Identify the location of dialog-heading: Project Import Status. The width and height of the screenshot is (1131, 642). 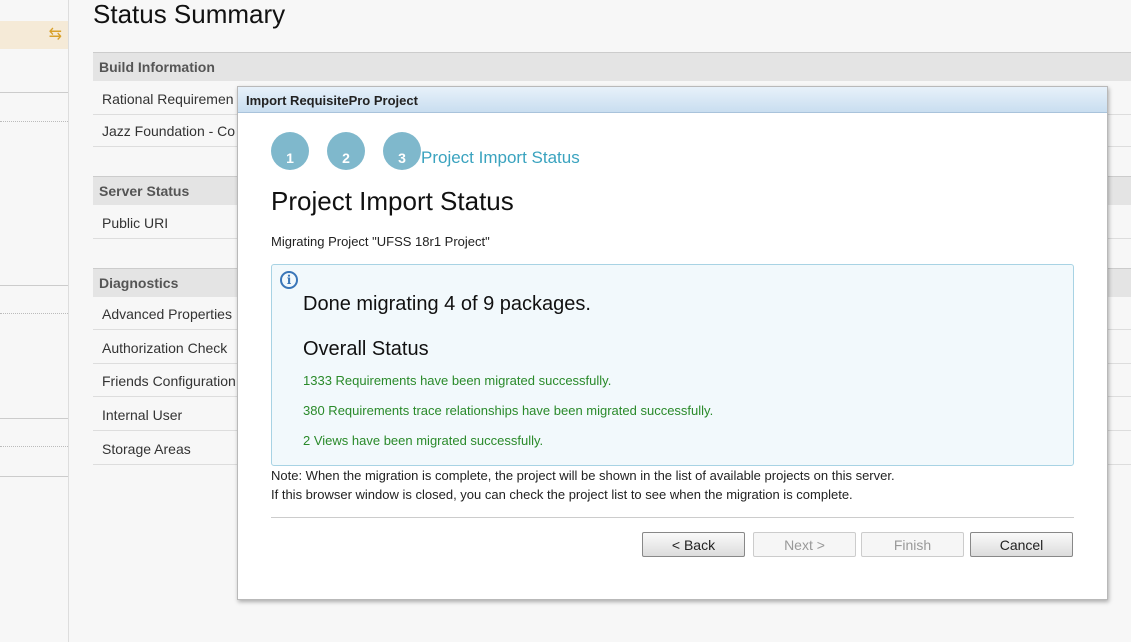
(392, 201).